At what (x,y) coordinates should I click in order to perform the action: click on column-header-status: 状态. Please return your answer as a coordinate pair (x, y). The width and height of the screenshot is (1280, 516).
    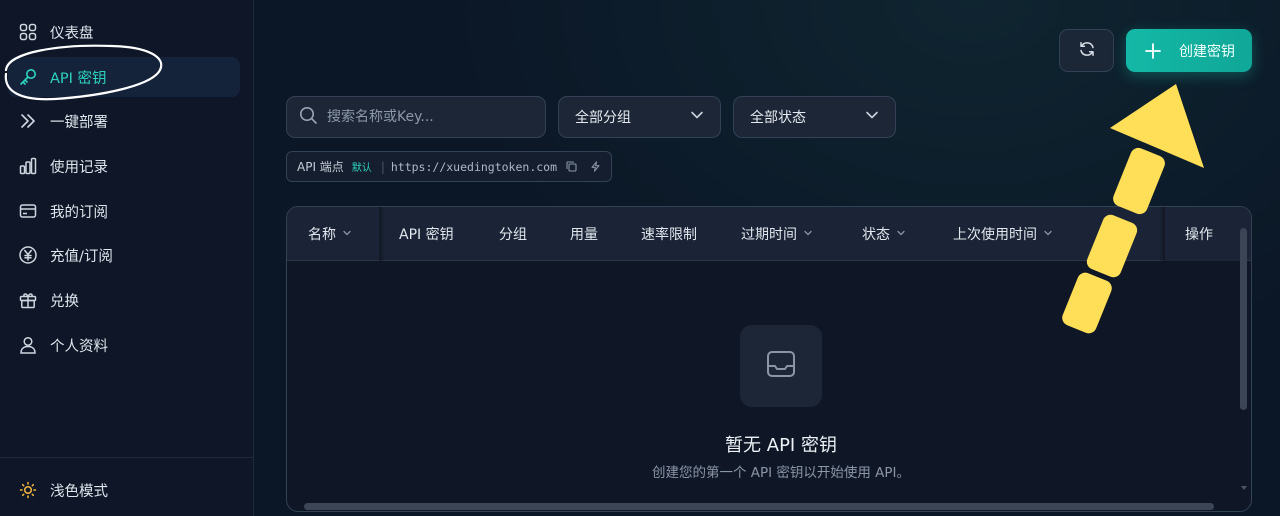
    Looking at the image, I should click on (884, 234).